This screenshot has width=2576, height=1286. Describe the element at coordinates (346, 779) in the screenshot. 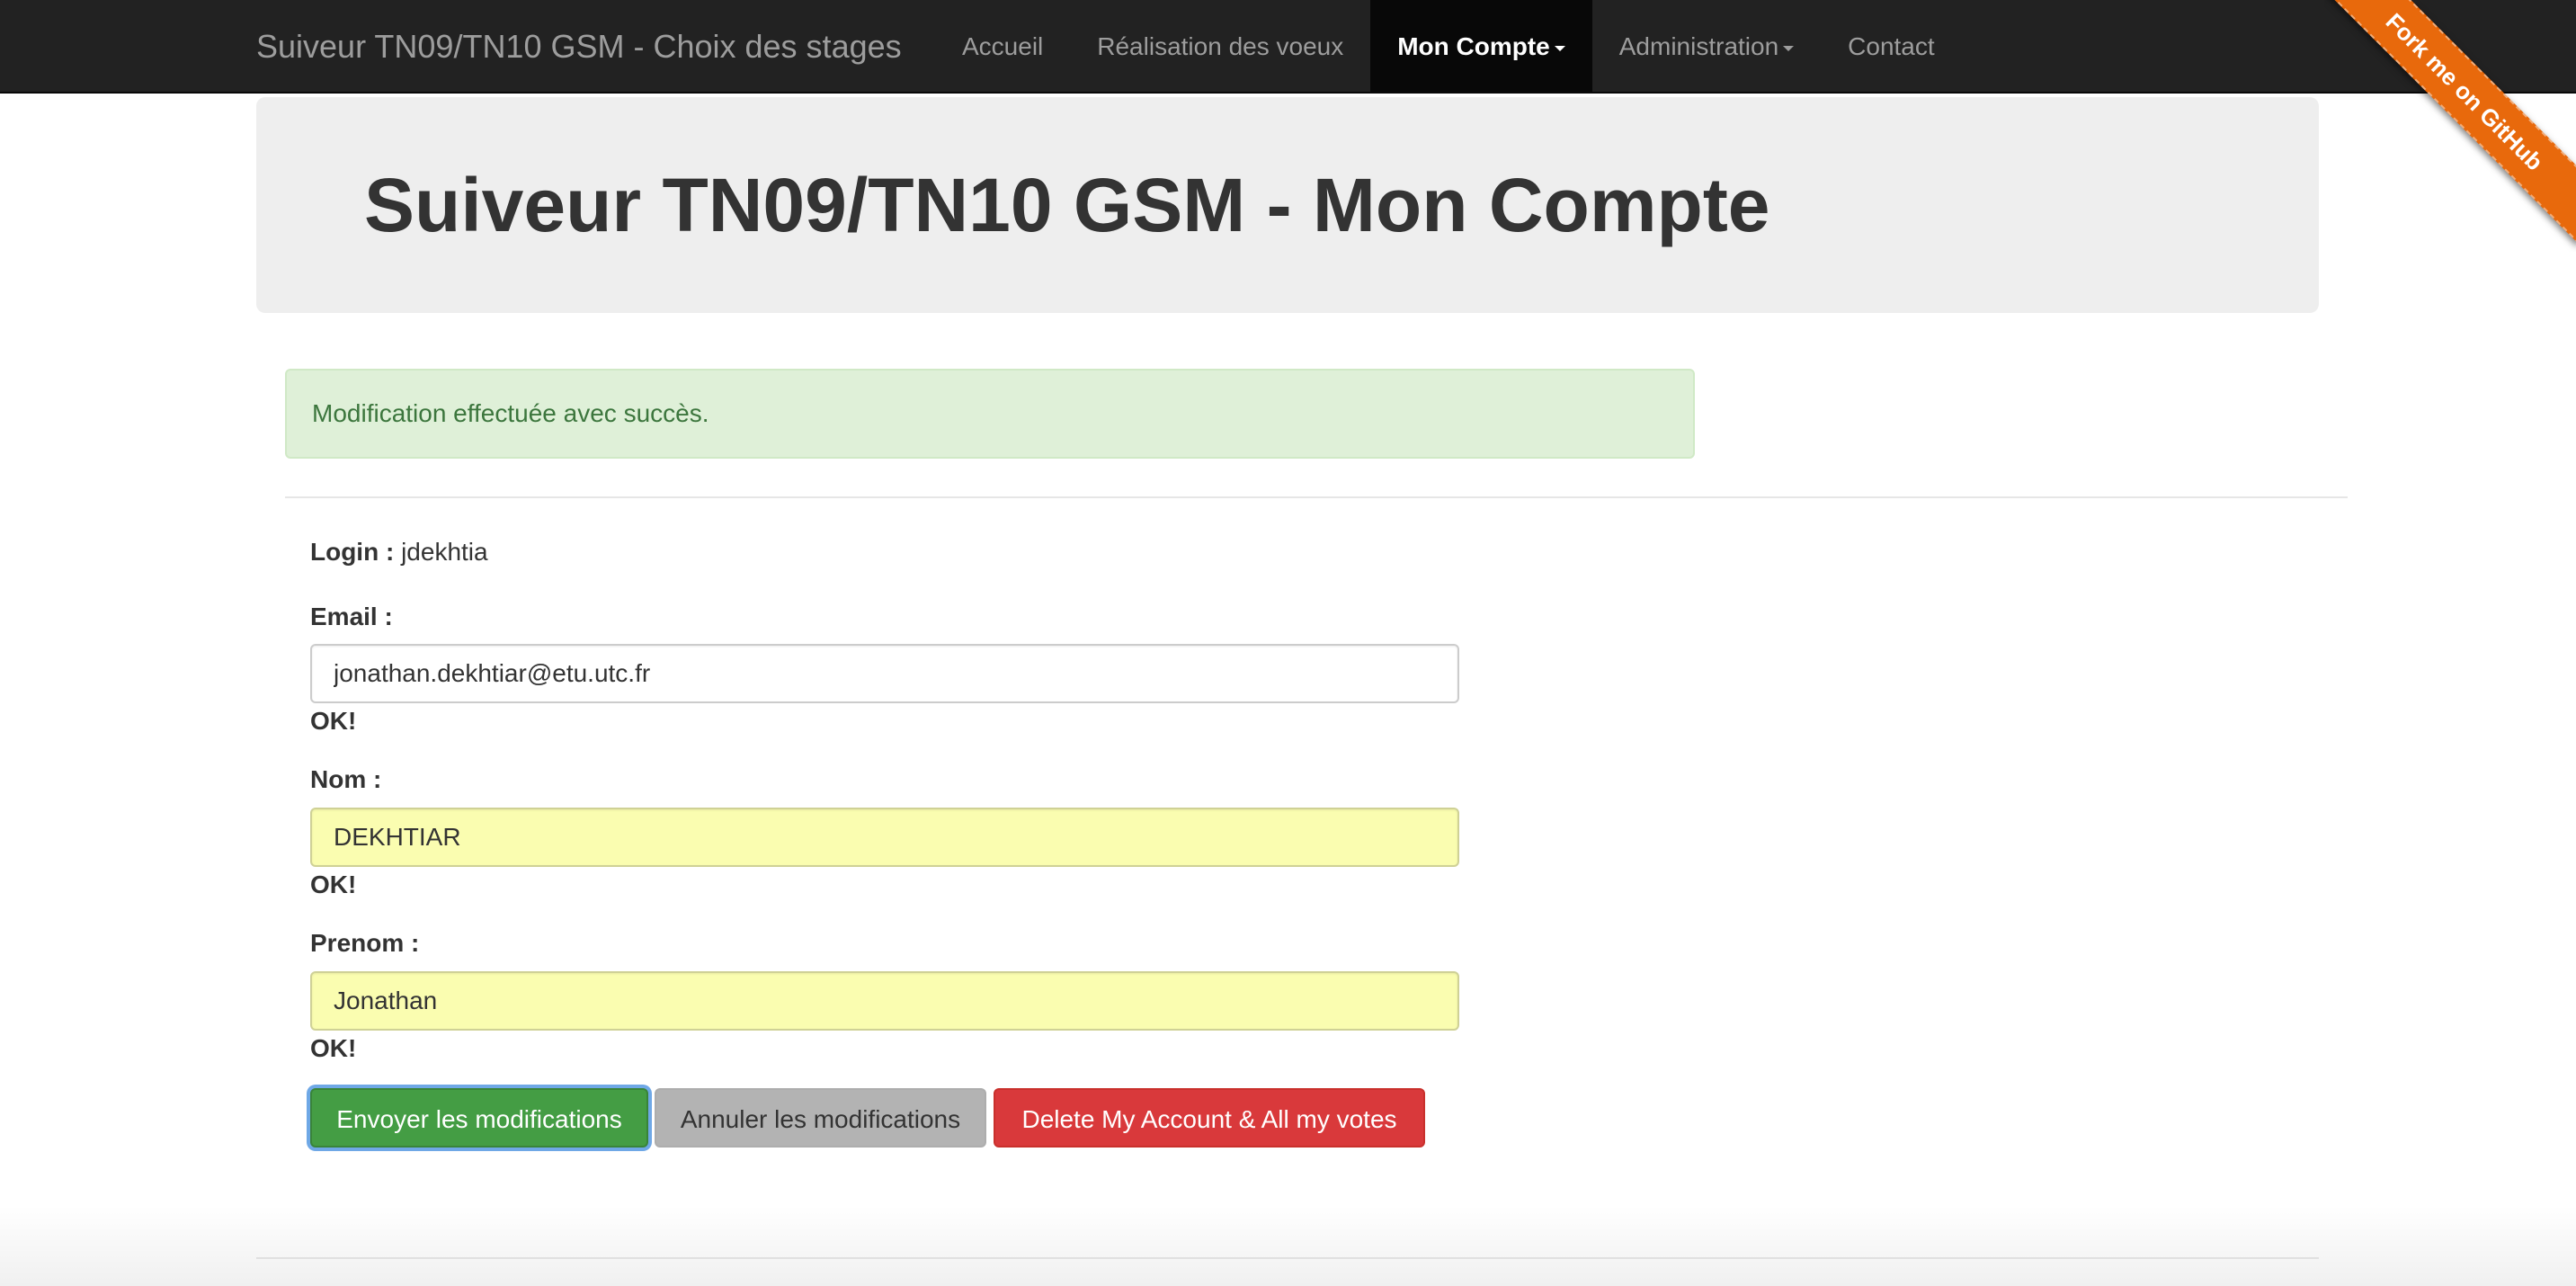

I see `nom-label: Nom :` at that location.